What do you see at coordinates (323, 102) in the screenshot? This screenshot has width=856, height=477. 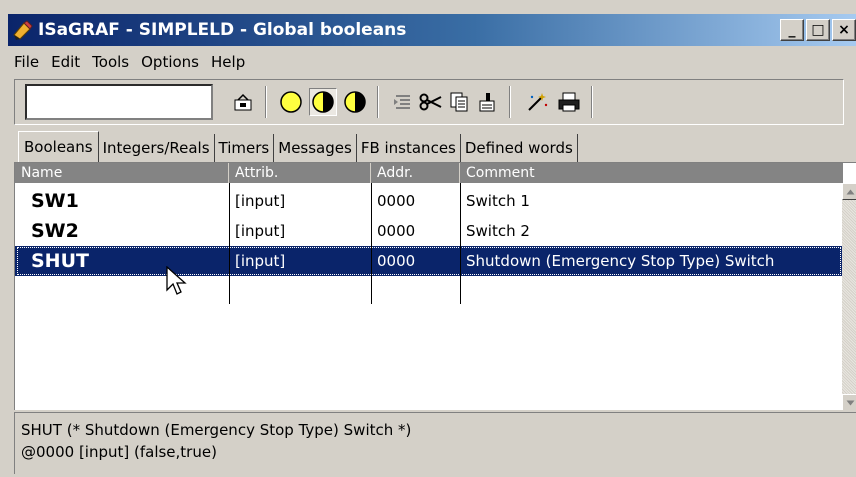 I see `circle-half-icon` at bounding box center [323, 102].